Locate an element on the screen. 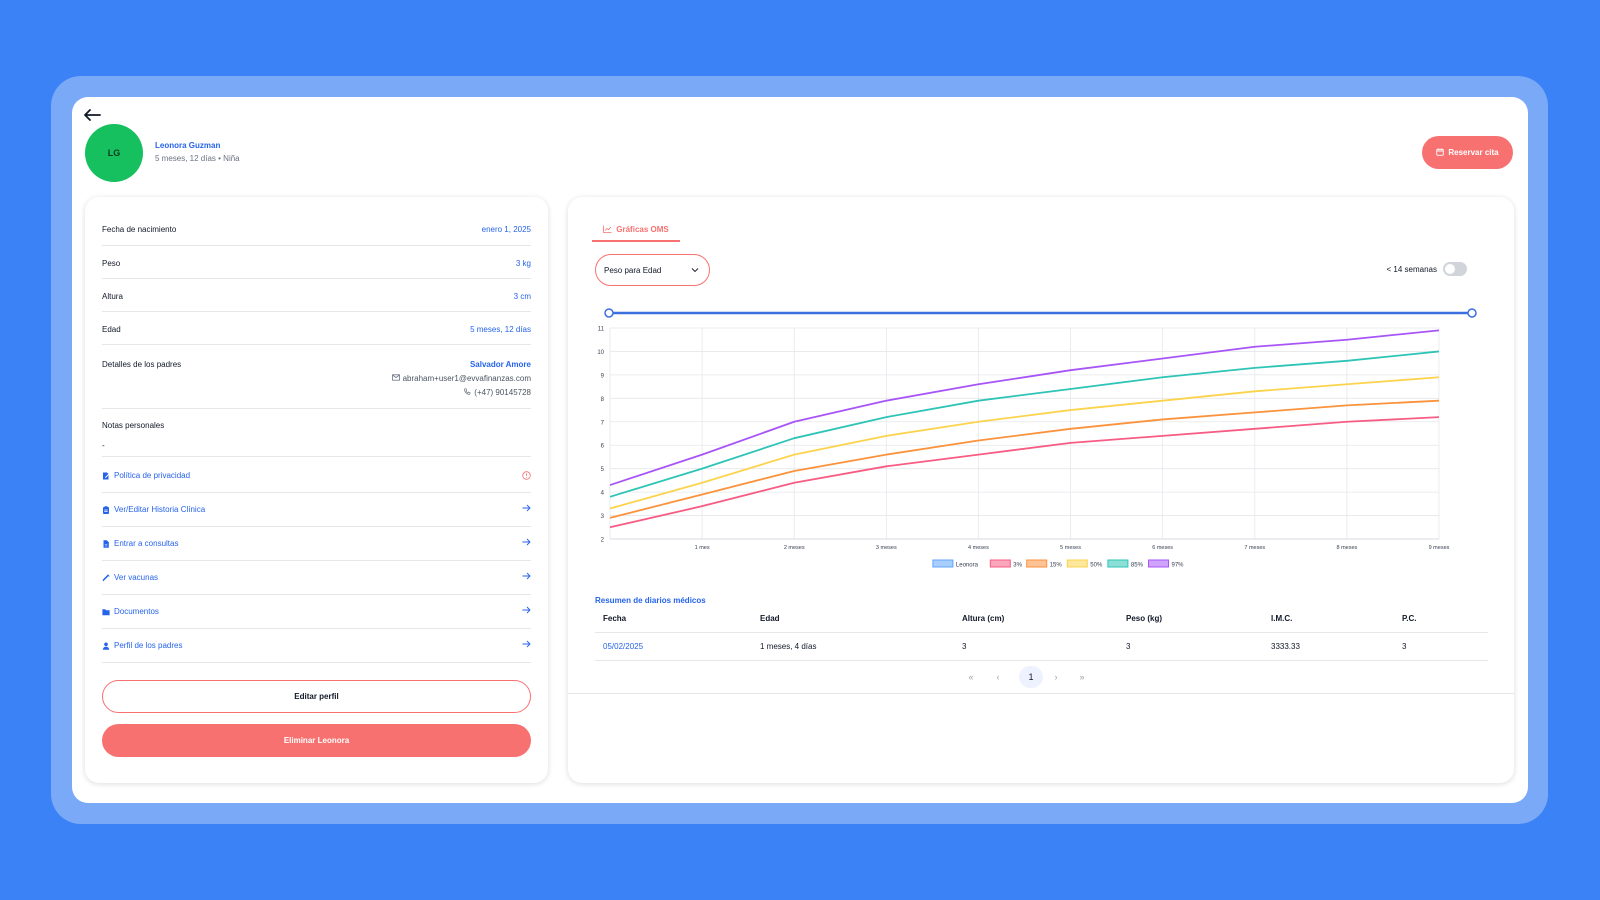  parent-phone-row: (+47) 90145728 is located at coordinates (497, 392).